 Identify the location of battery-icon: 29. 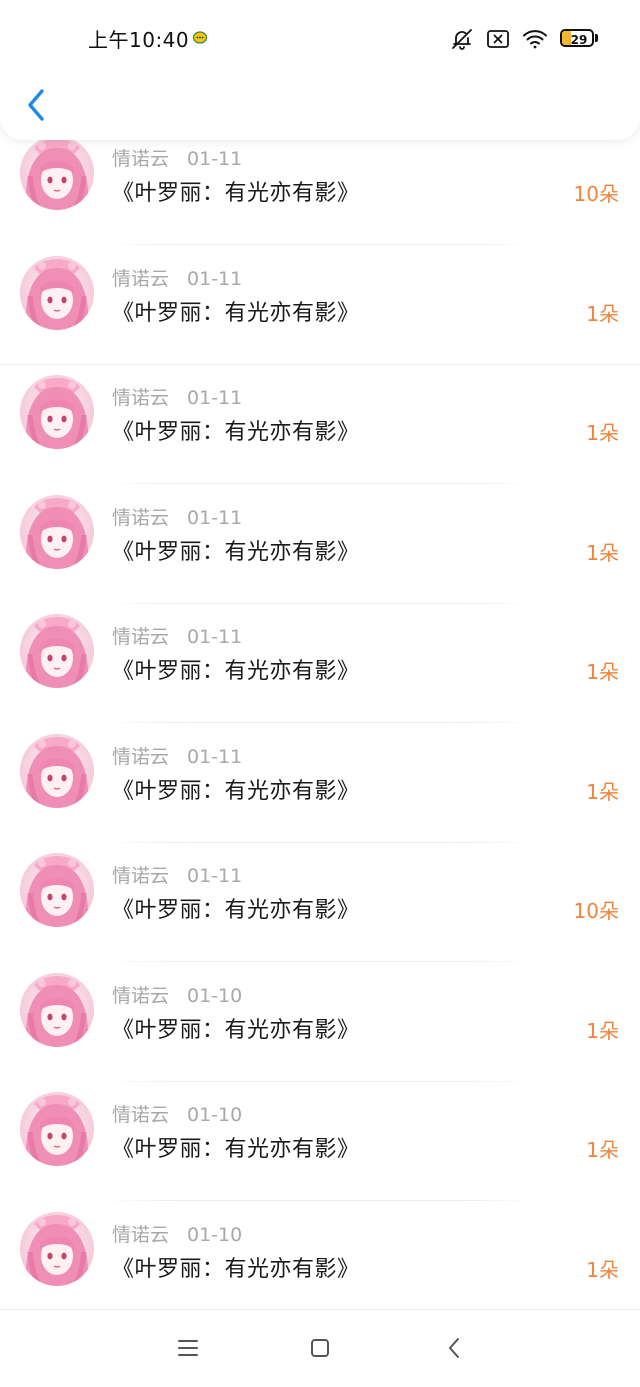
(580, 39).